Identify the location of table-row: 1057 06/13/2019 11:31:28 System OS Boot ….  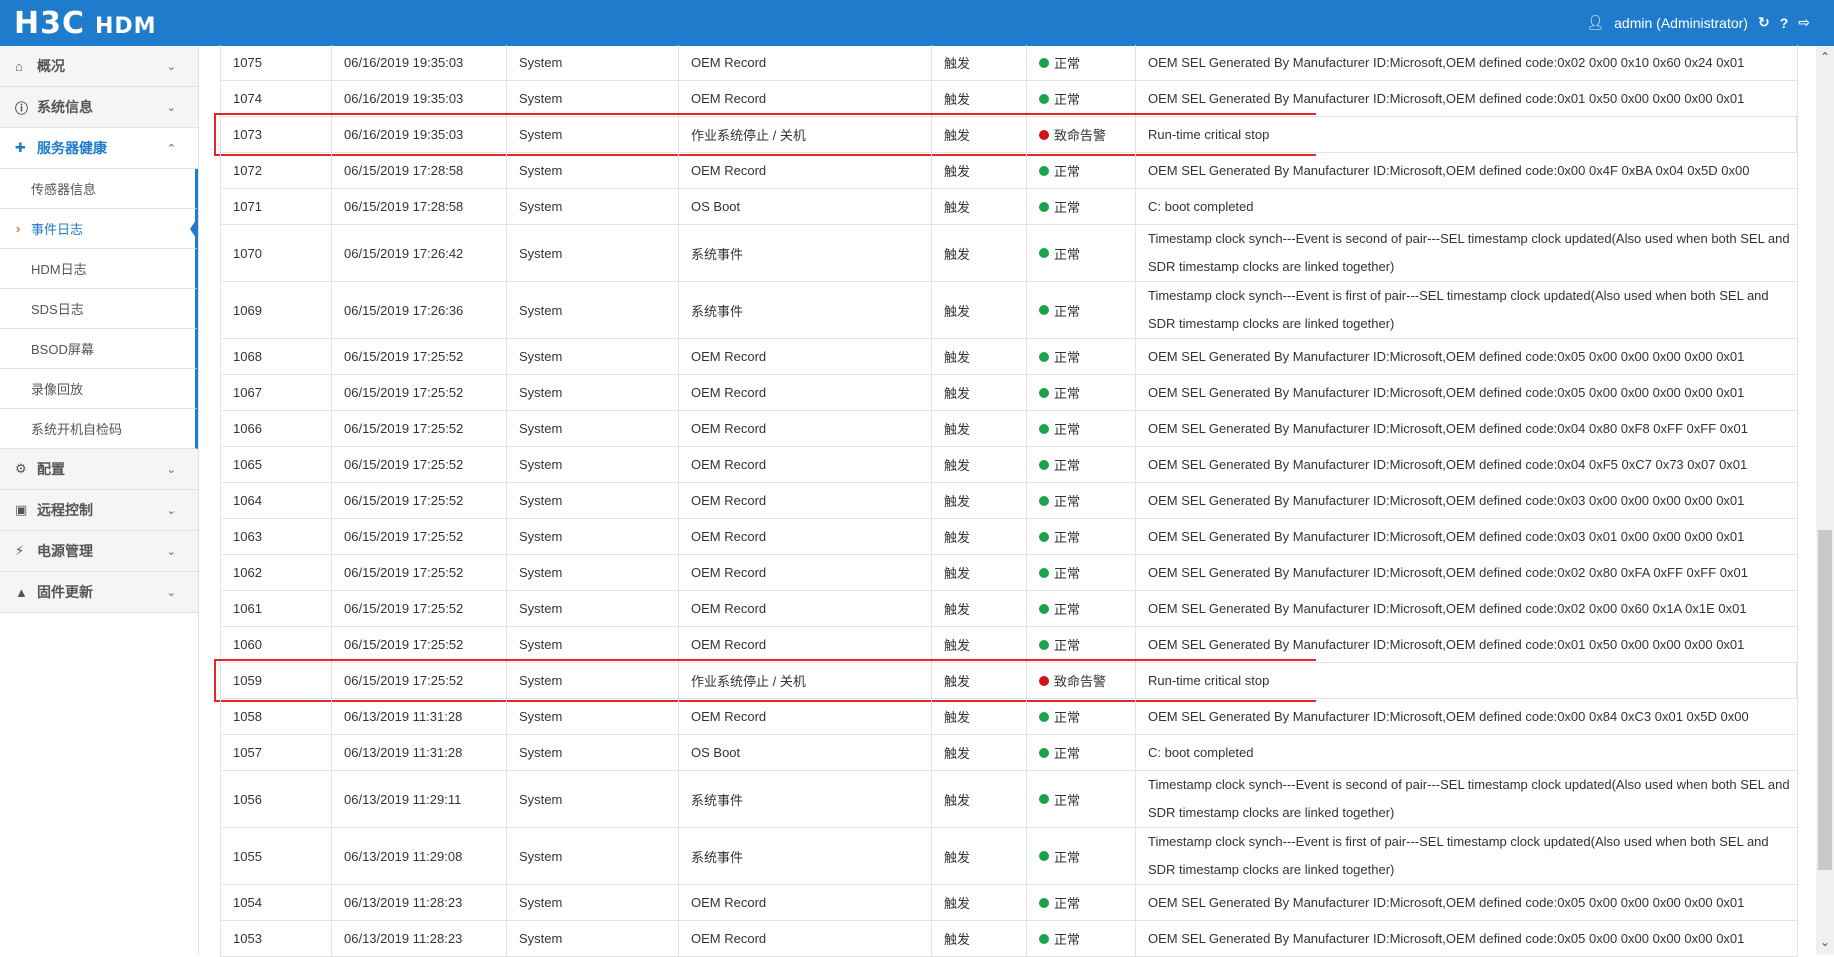
(1009, 753).